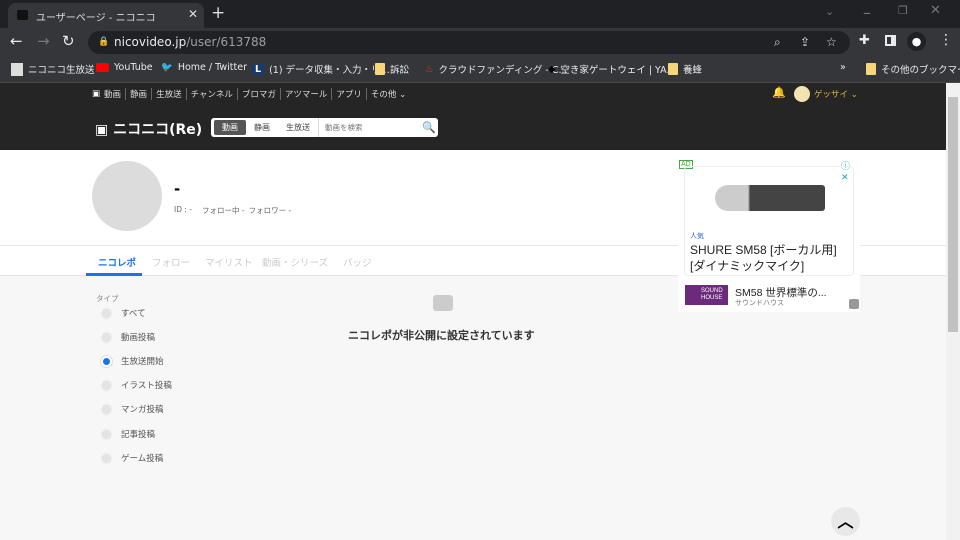 This screenshot has height=540, width=960. Describe the element at coordinates (128, 337) in the screenshot. I see `filter-option: 動画投稿` at that location.